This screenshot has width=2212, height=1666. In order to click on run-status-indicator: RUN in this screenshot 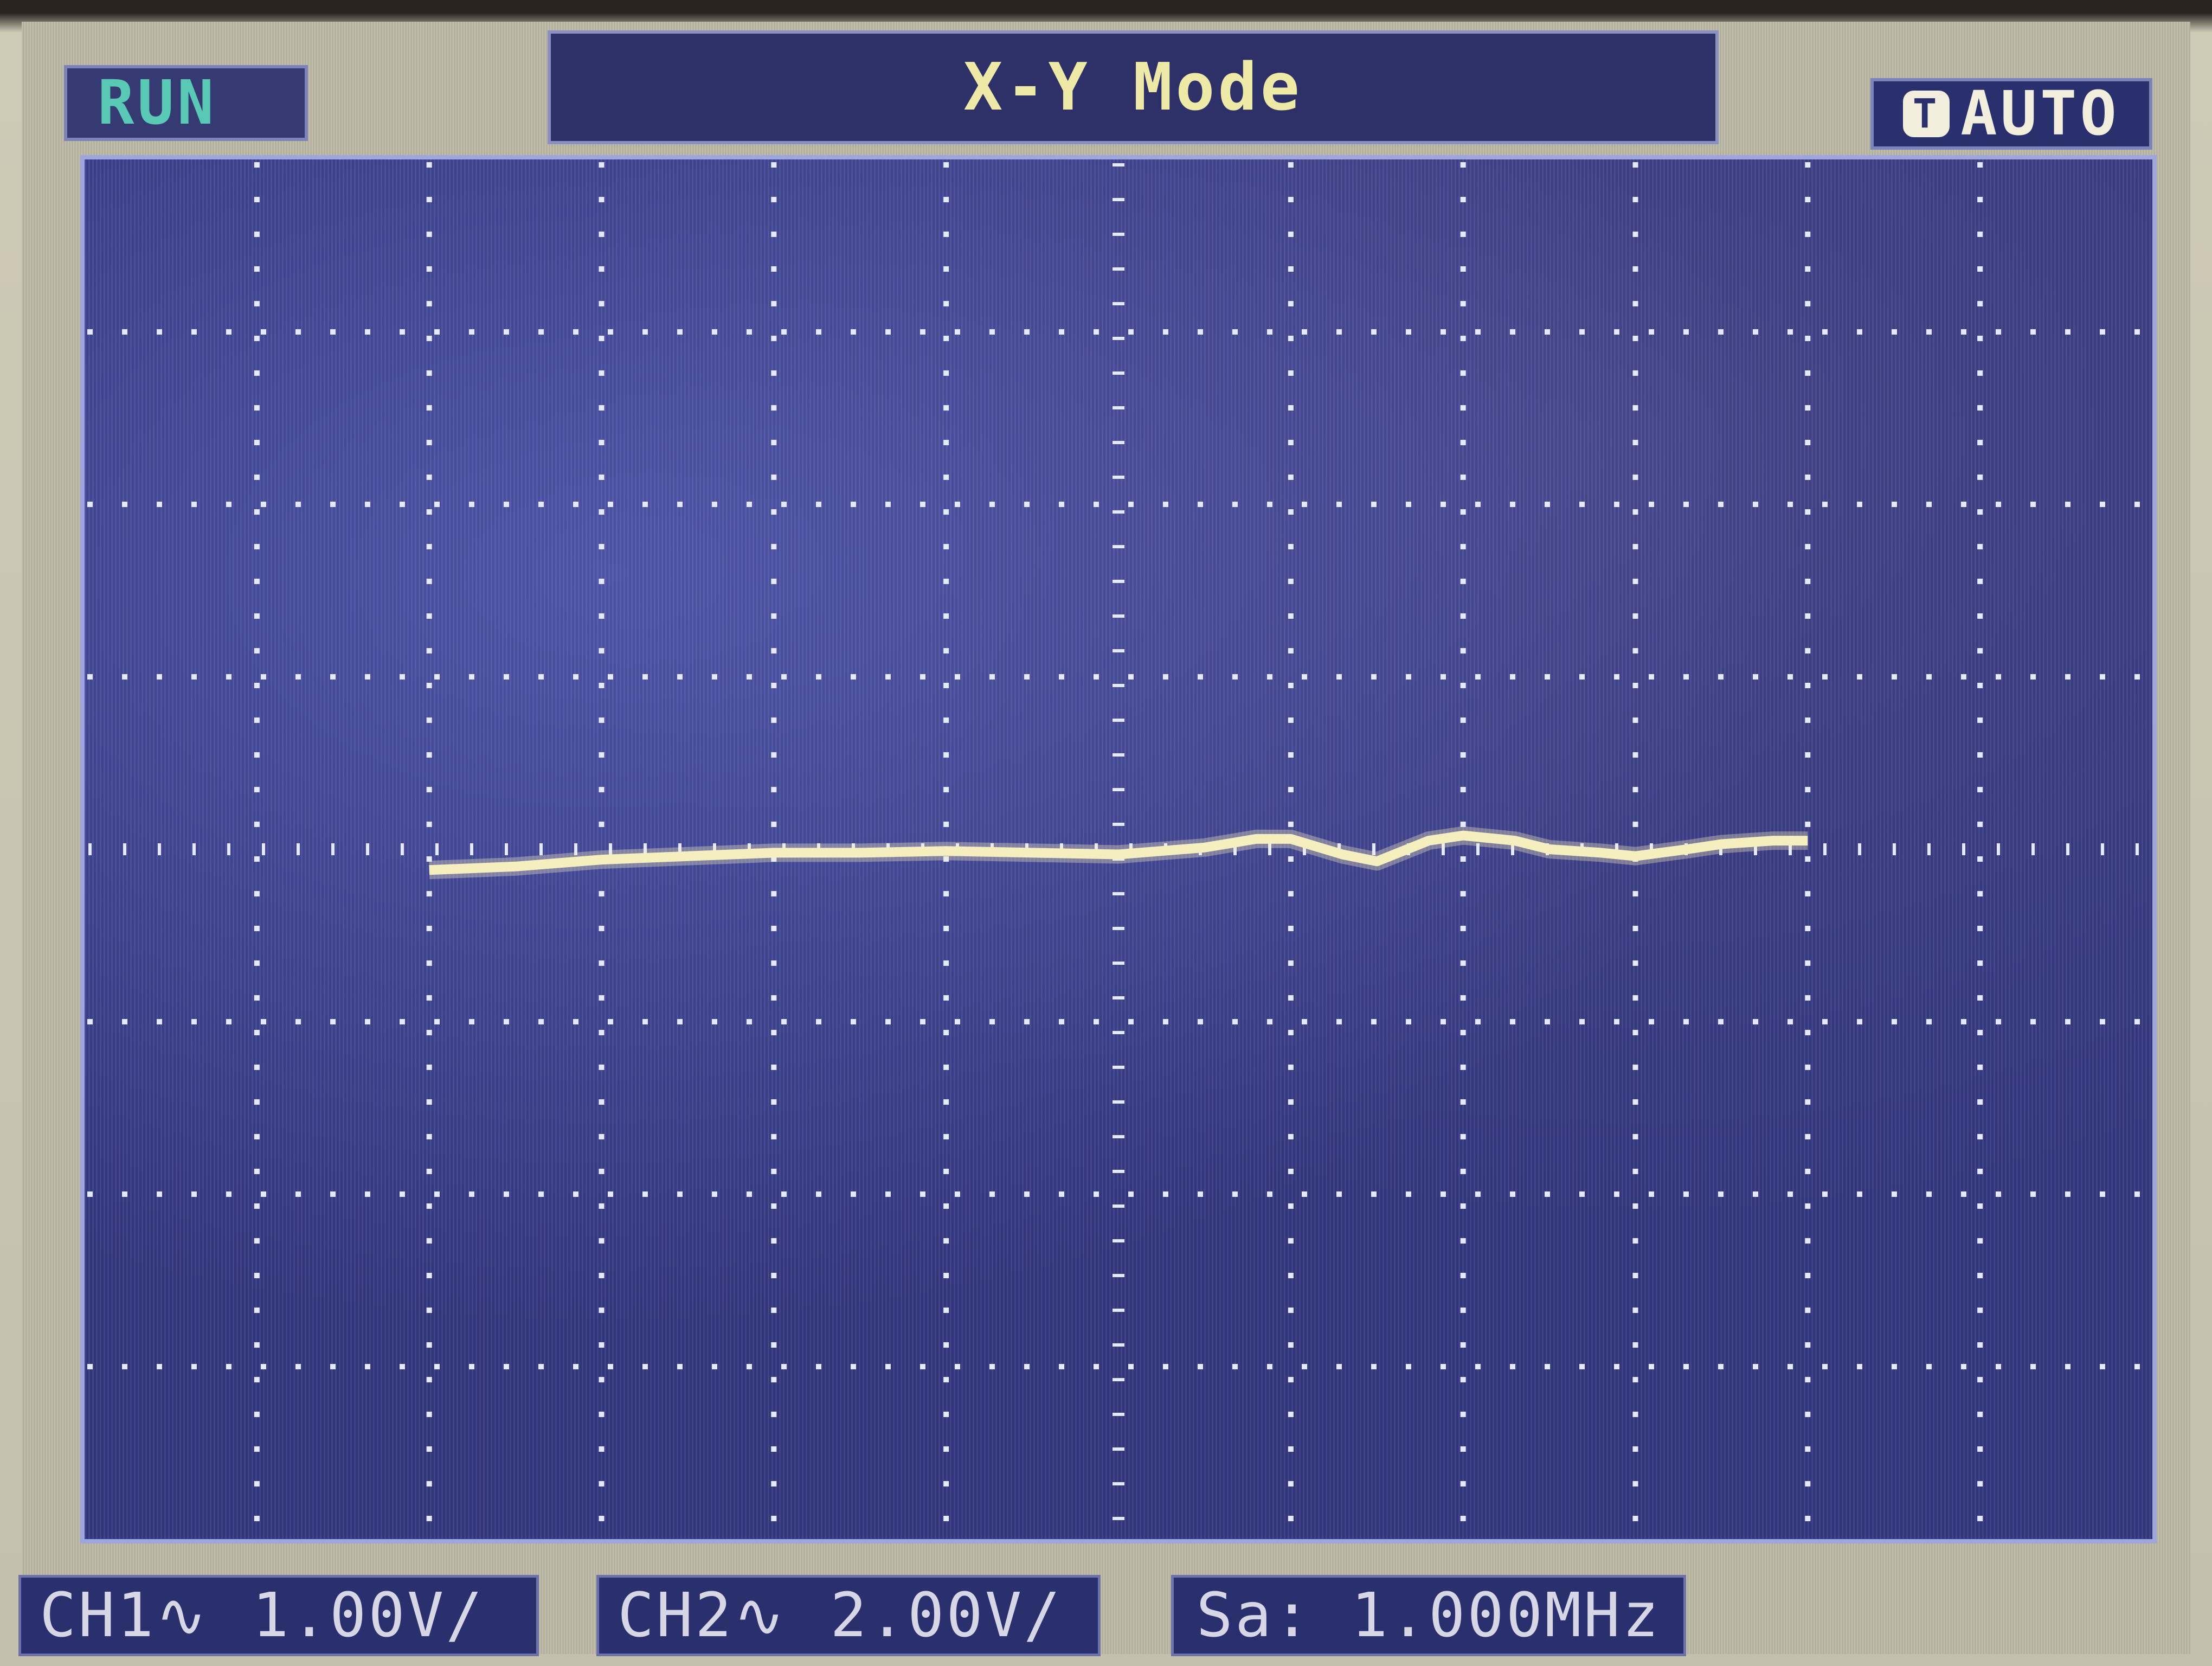, I will do `click(186, 103)`.